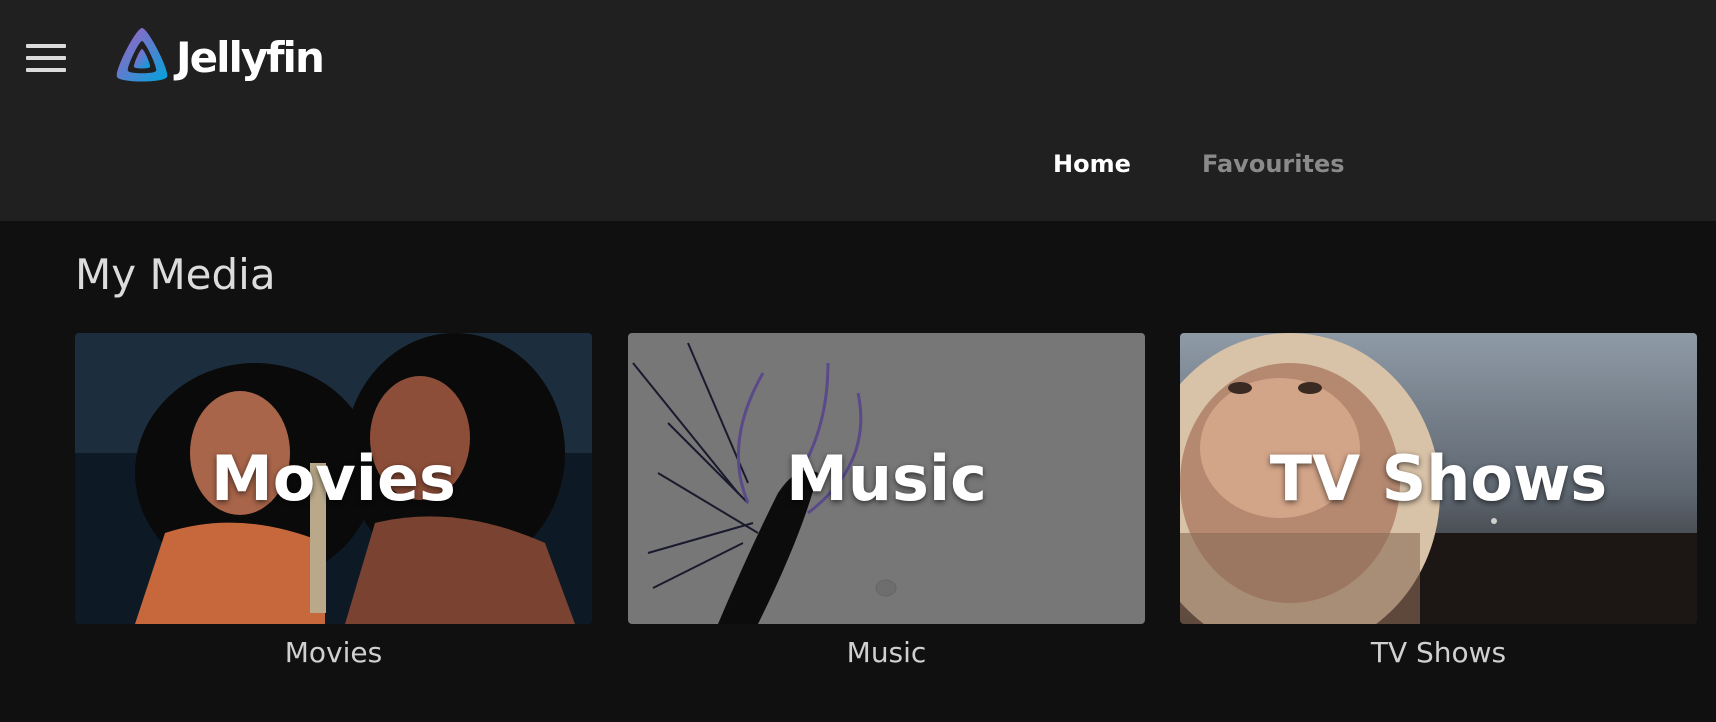  Describe the element at coordinates (1092, 164) in the screenshot. I see `tab-home: Home` at that location.